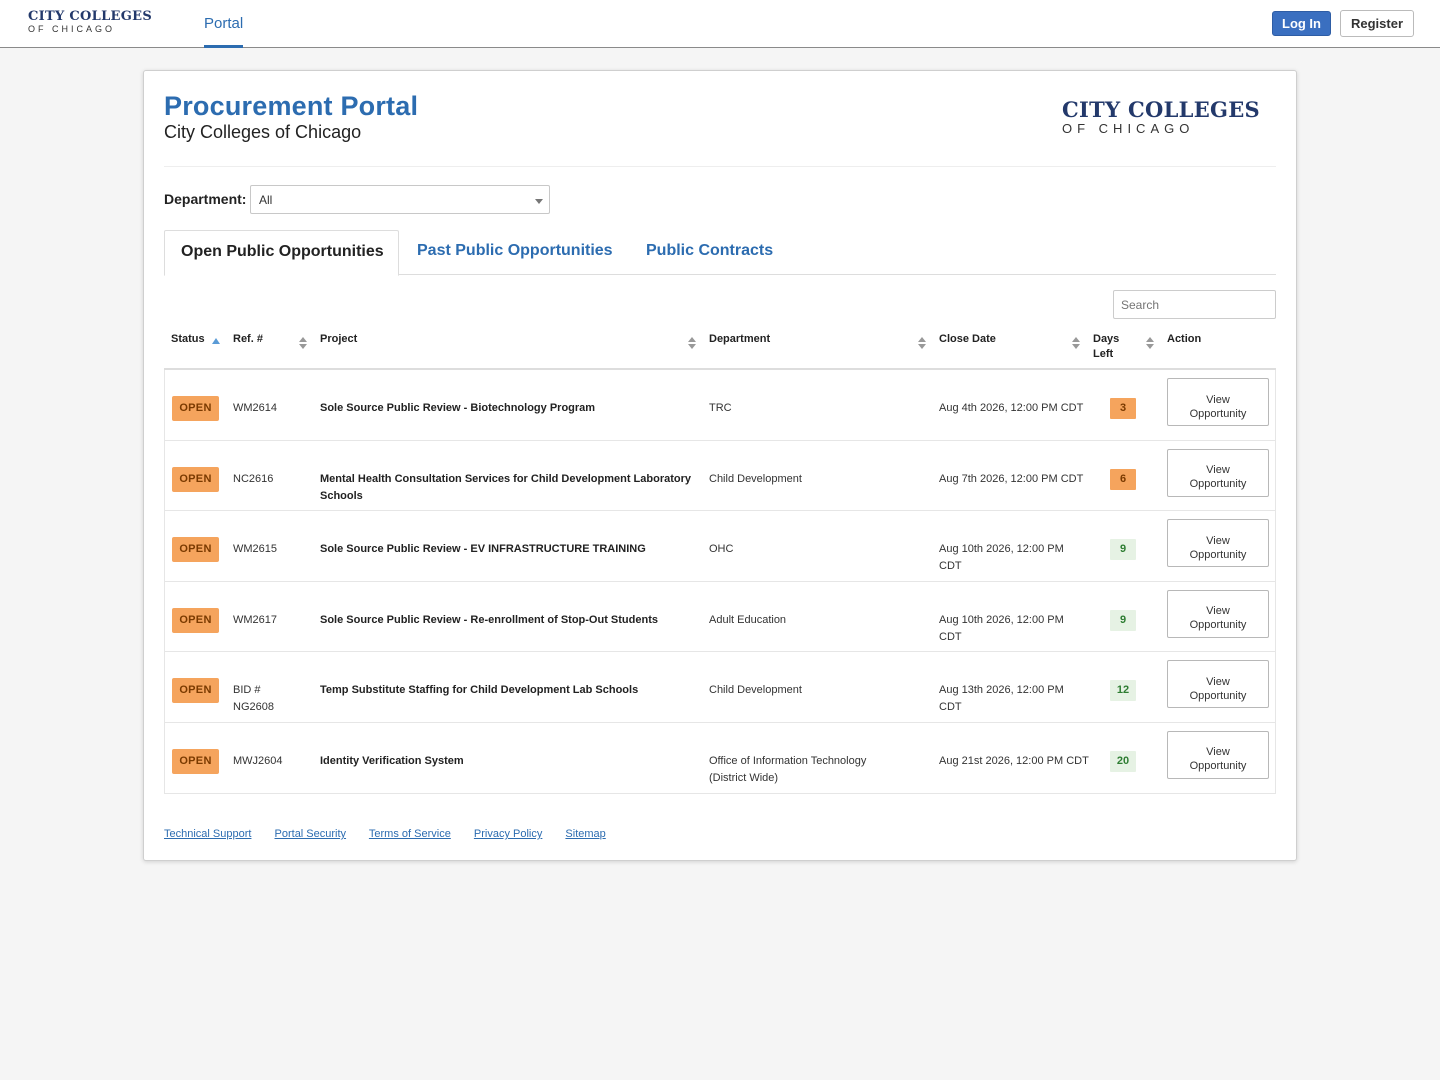 This screenshot has width=1440, height=1080. I want to click on register-button: Register, so click(1377, 23).